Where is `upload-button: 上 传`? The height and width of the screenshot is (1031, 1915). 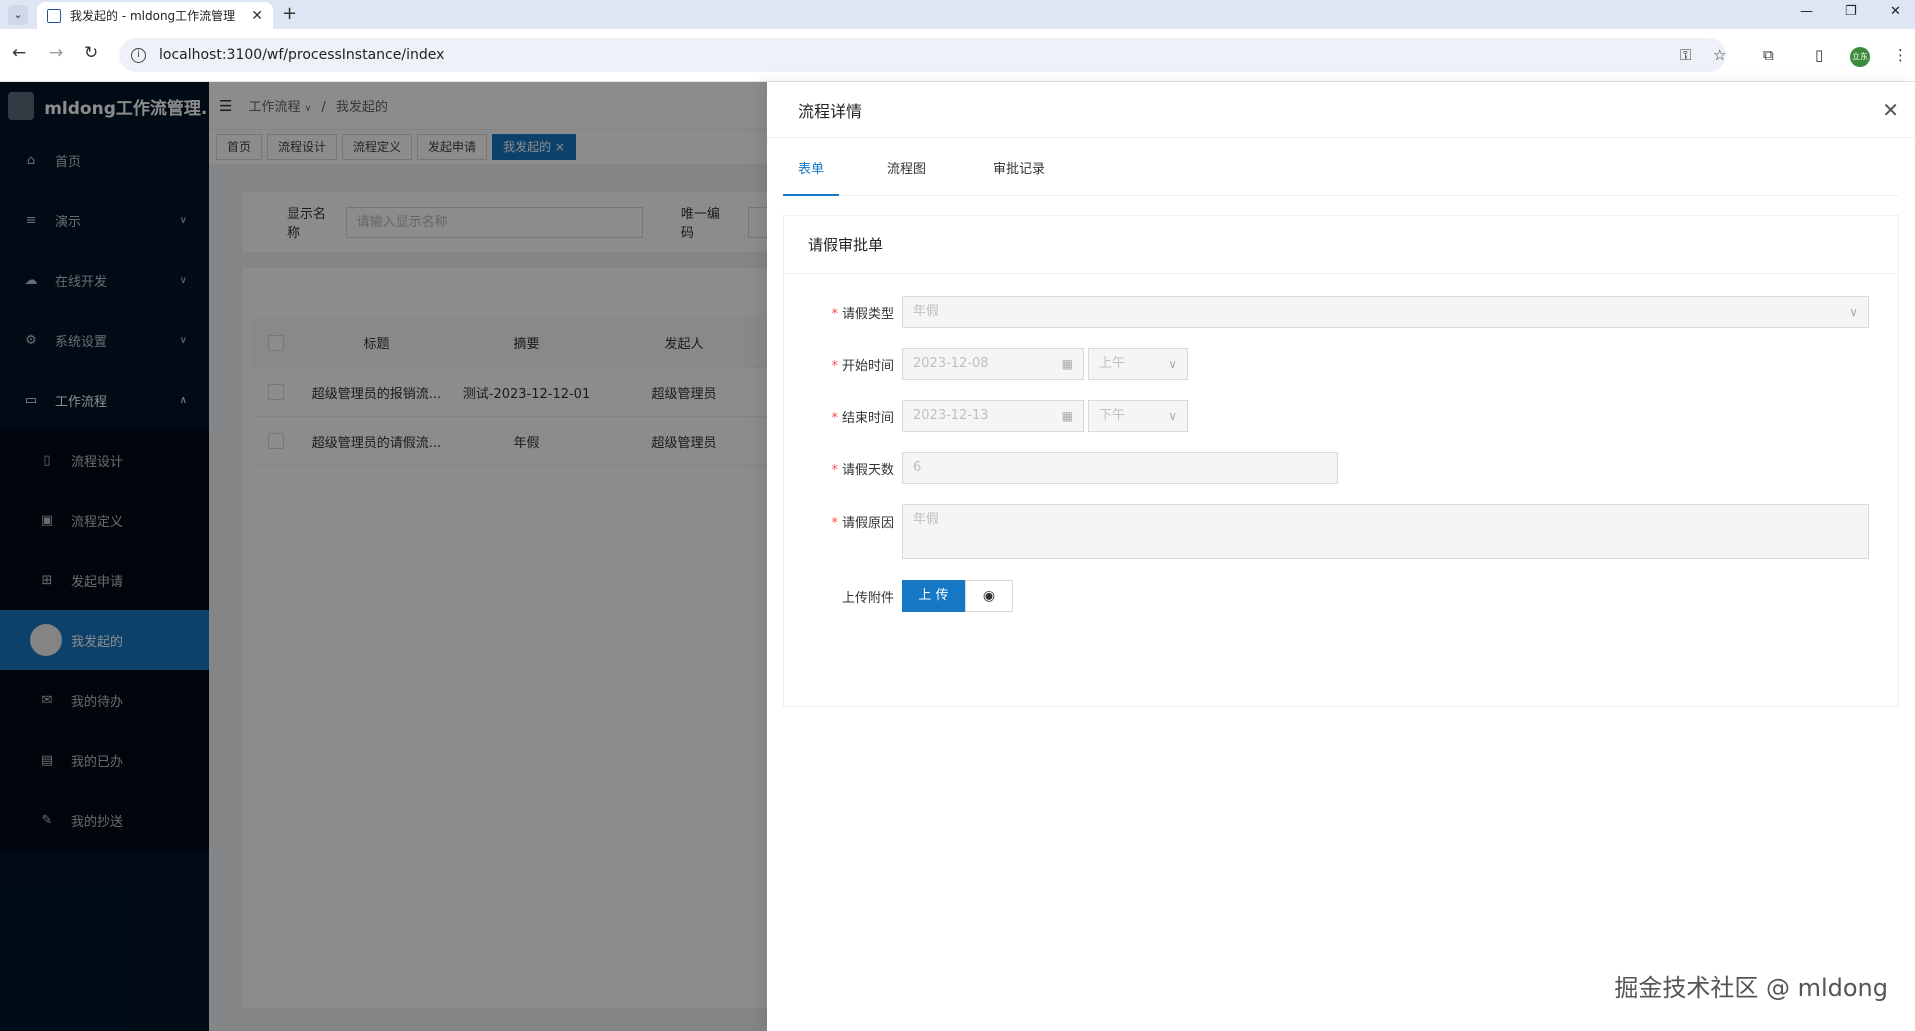 upload-button: 上 传 is located at coordinates (933, 596).